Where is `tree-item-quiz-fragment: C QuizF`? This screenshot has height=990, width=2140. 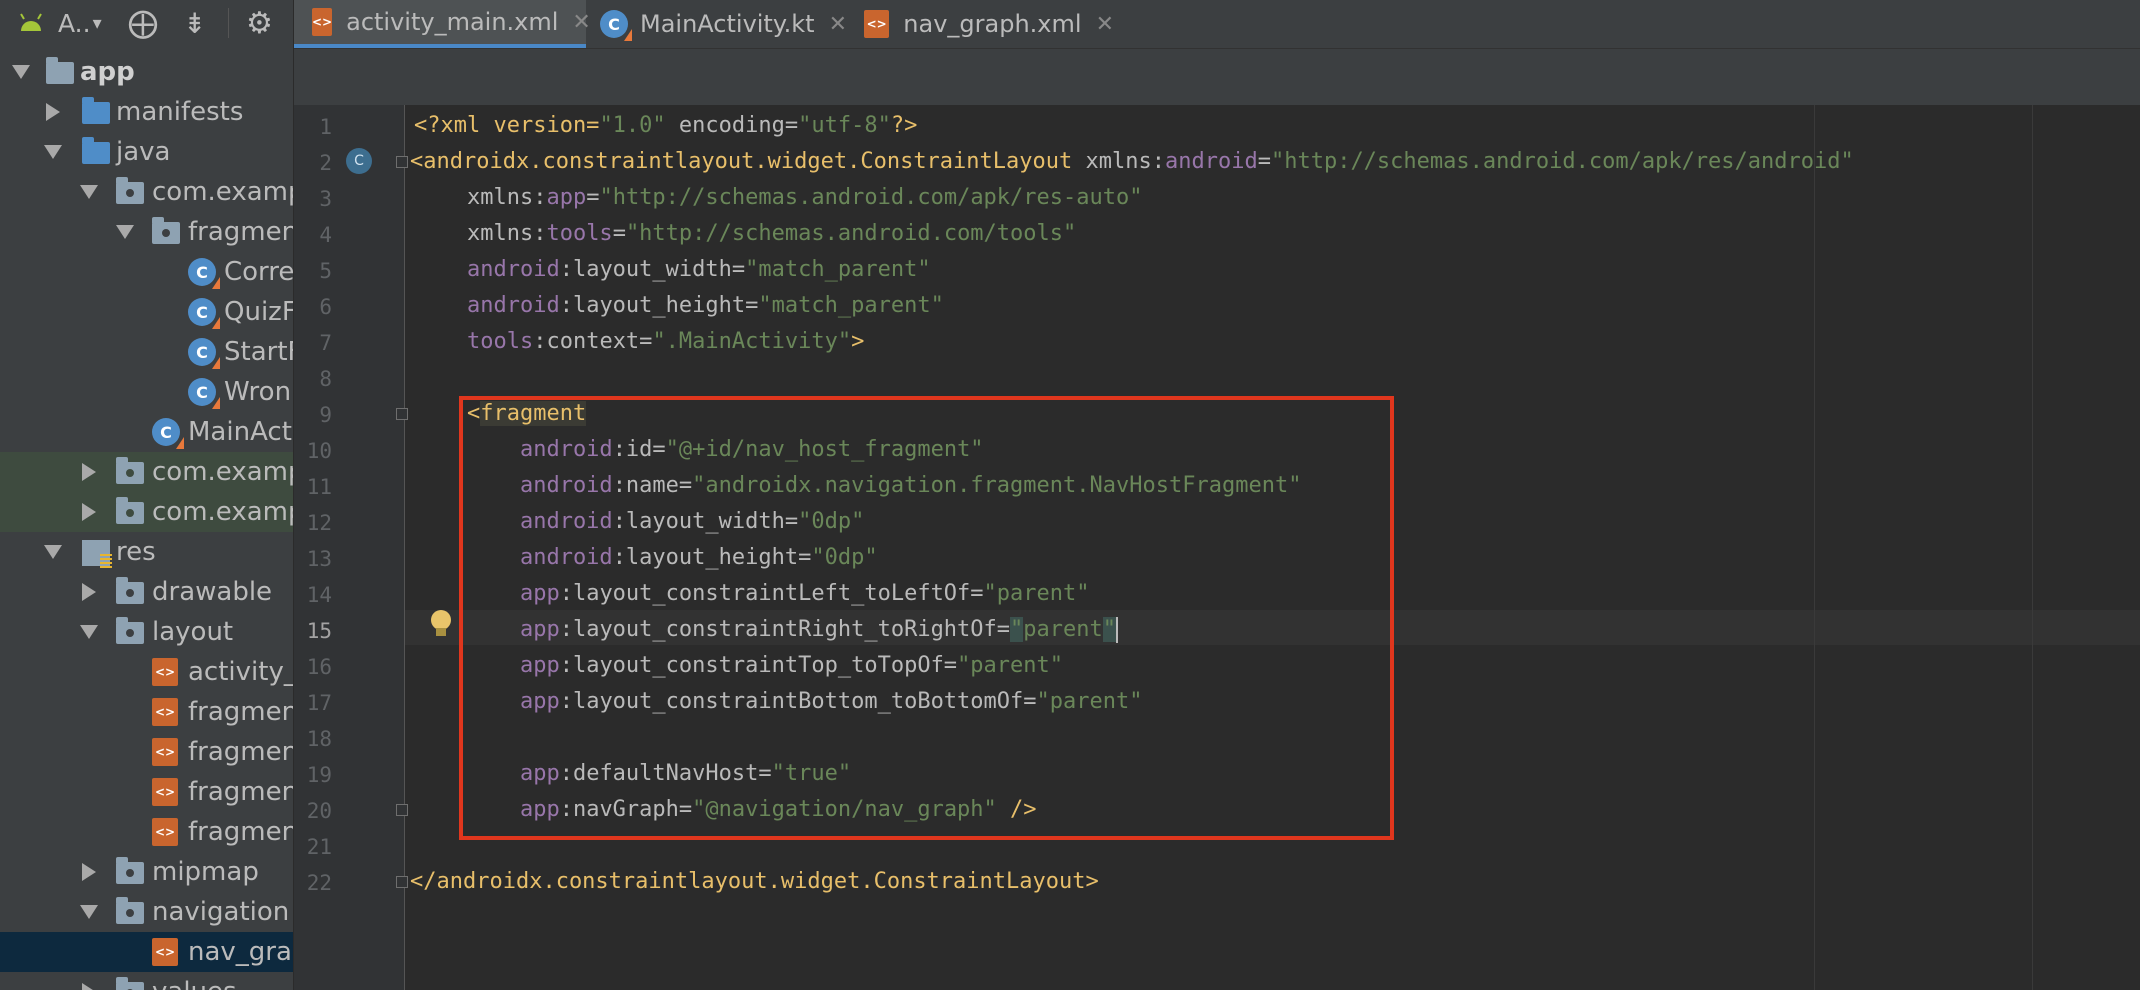 tree-item-quiz-fragment: C QuizF is located at coordinates (146, 312).